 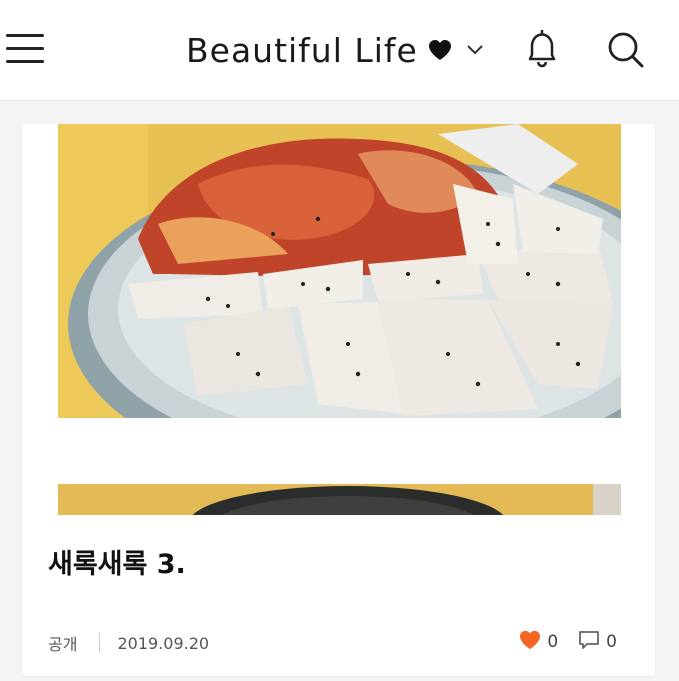 What do you see at coordinates (553, 642) in the screenshot?
I see `like-count: 0` at bounding box center [553, 642].